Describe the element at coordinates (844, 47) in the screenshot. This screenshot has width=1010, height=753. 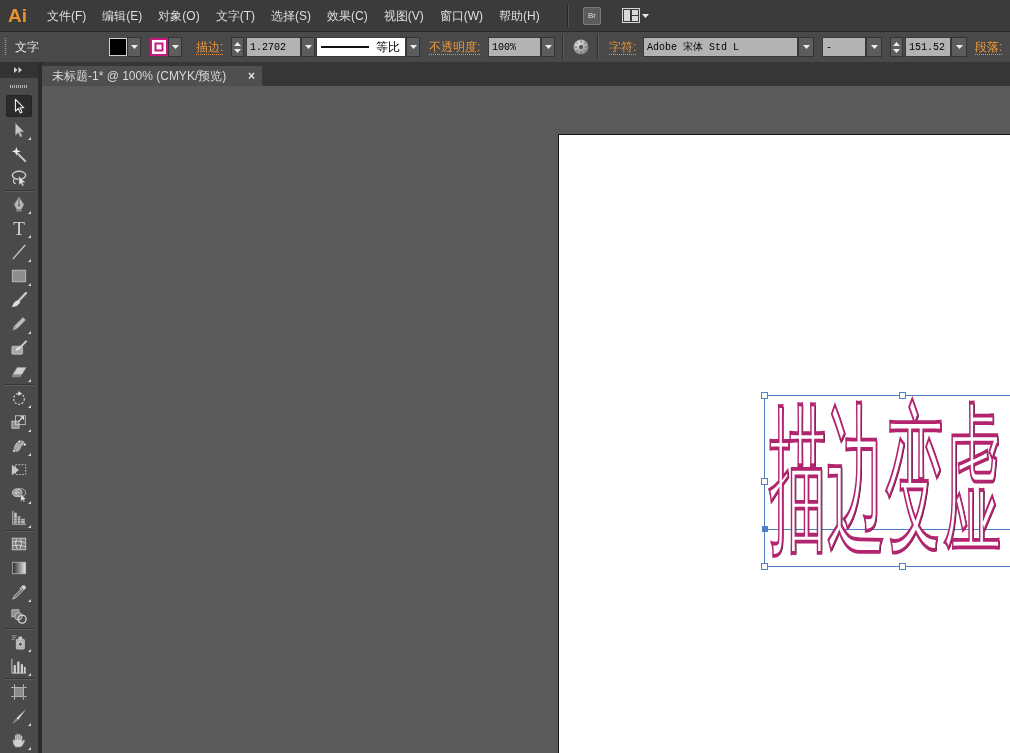
I see `font-style-field: -` at that location.